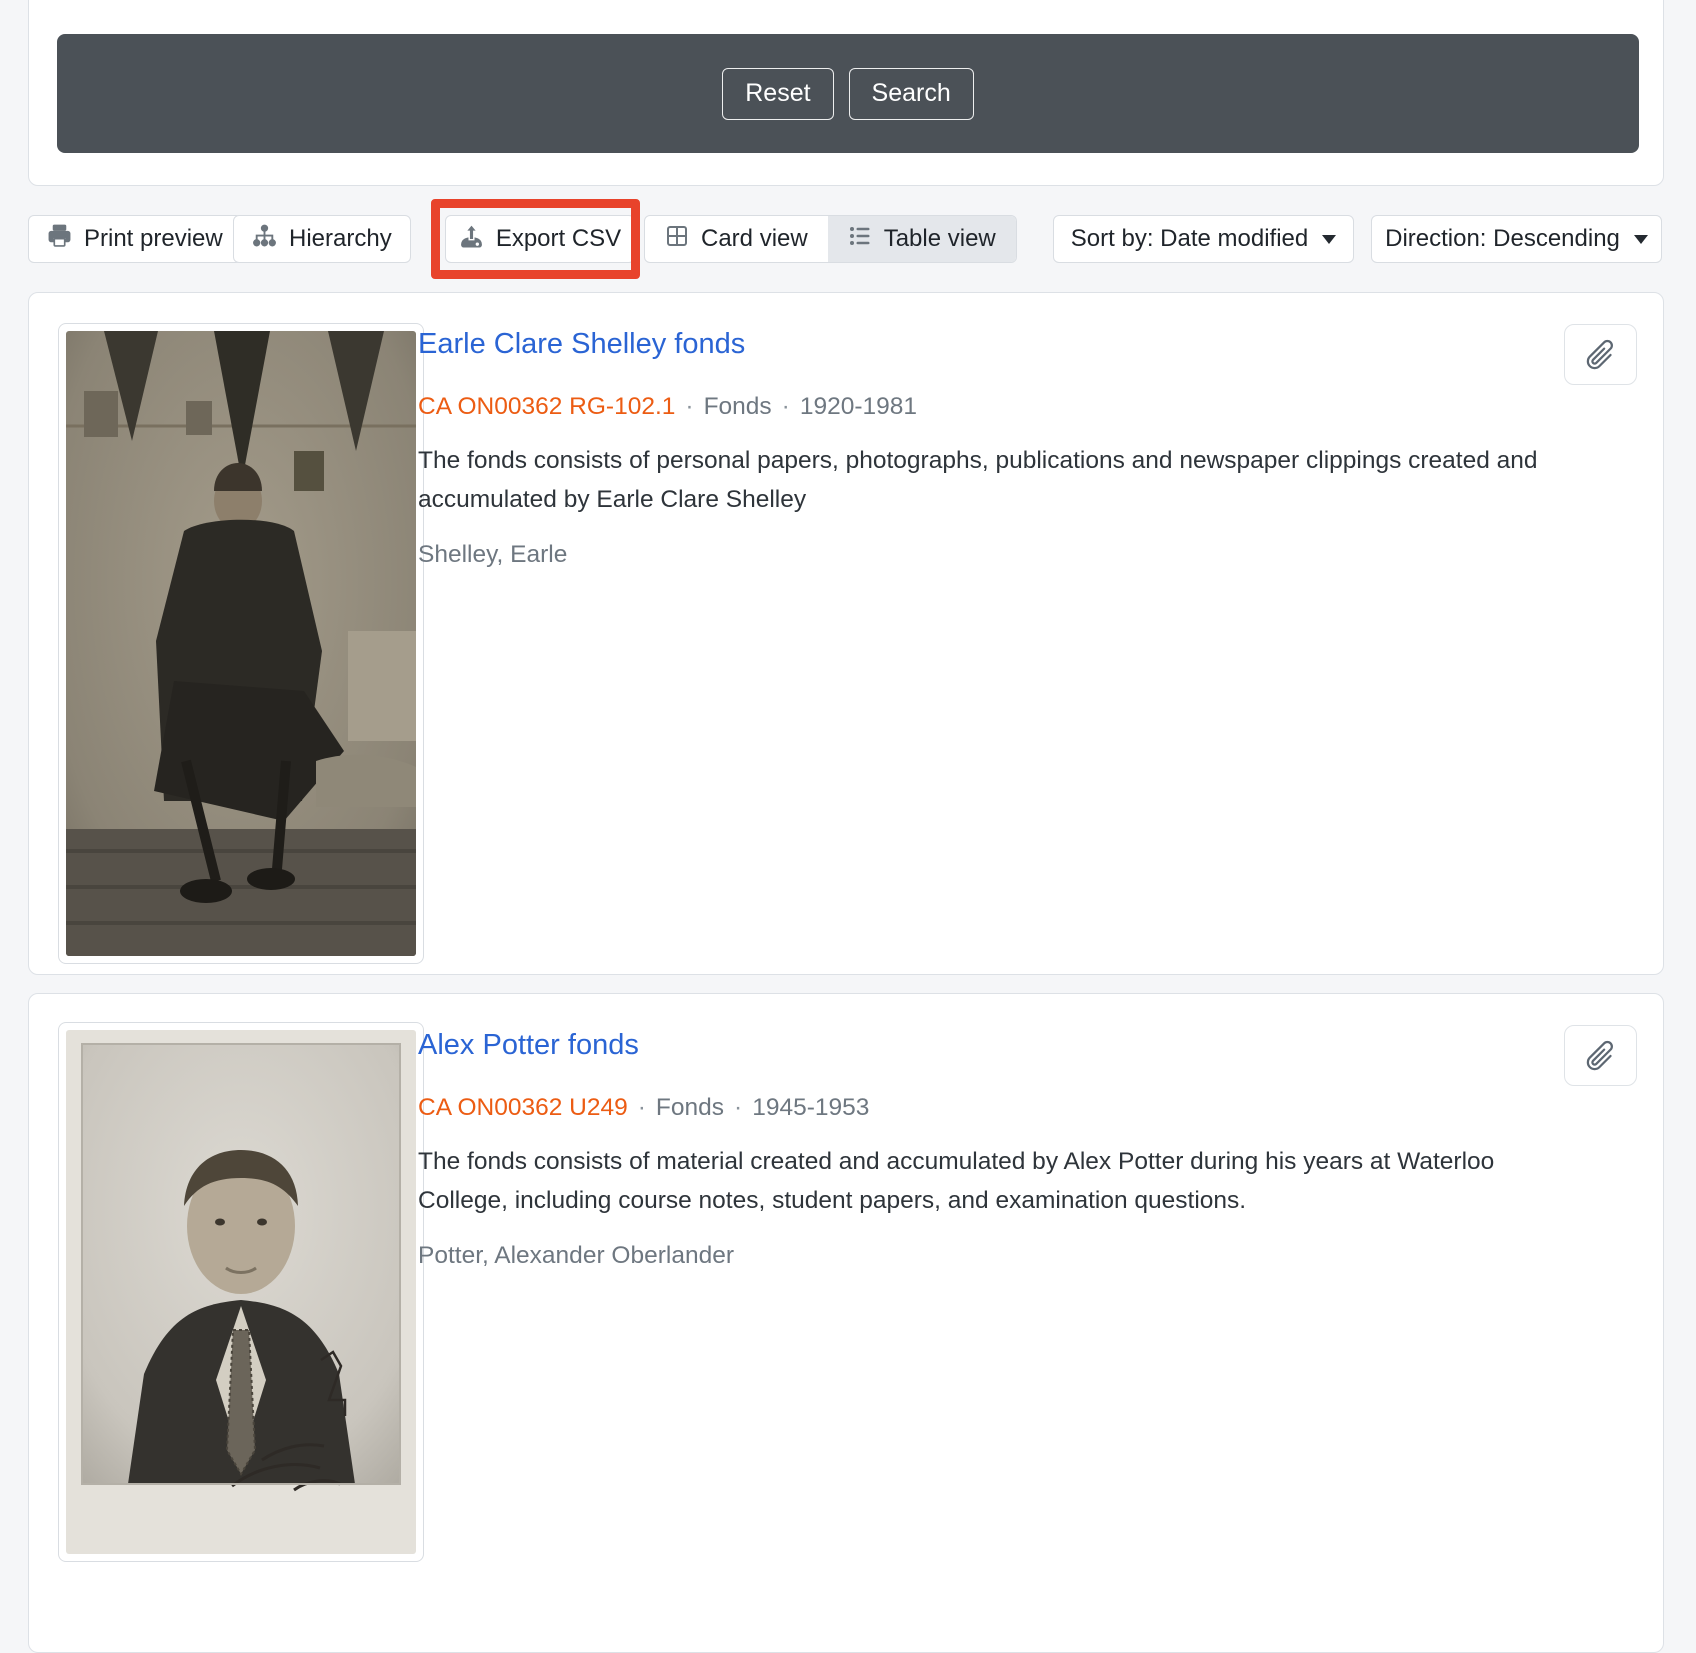 The height and width of the screenshot is (1653, 1696). What do you see at coordinates (811, 1107) in the screenshot?
I see `dates: 1945-1953` at bounding box center [811, 1107].